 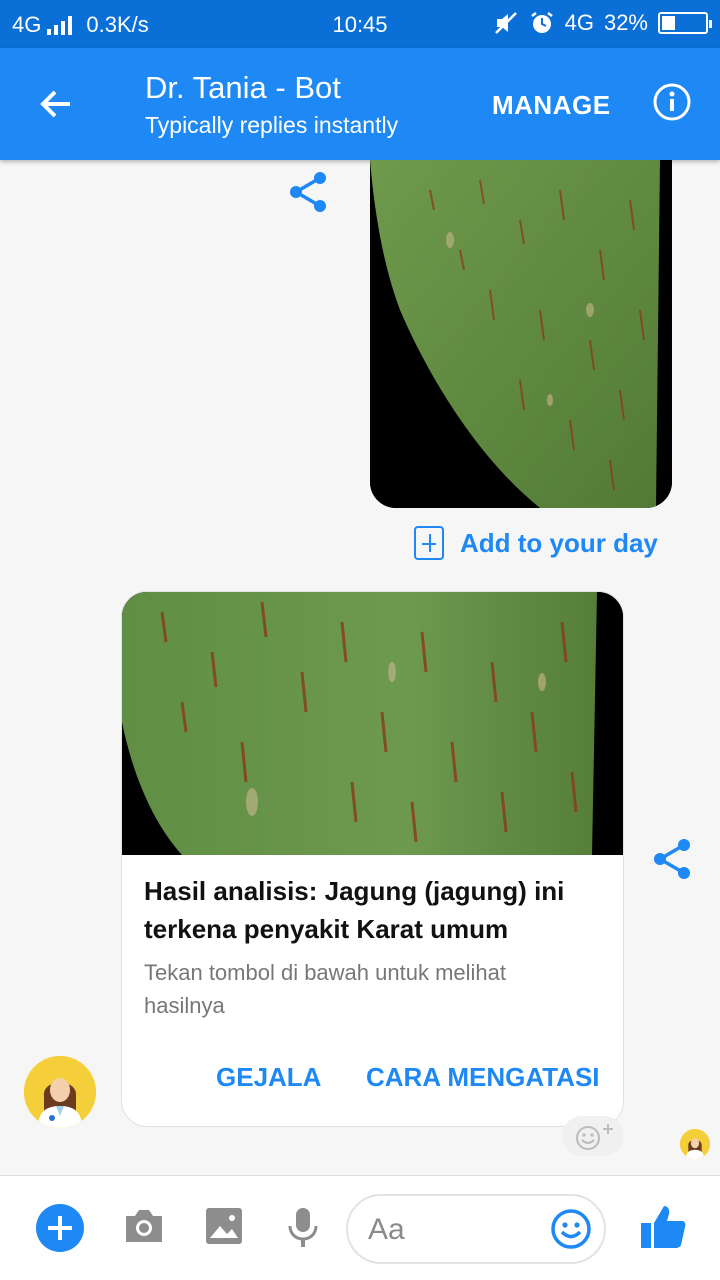 I want to click on bot-avatar, so click(x=60, y=1092).